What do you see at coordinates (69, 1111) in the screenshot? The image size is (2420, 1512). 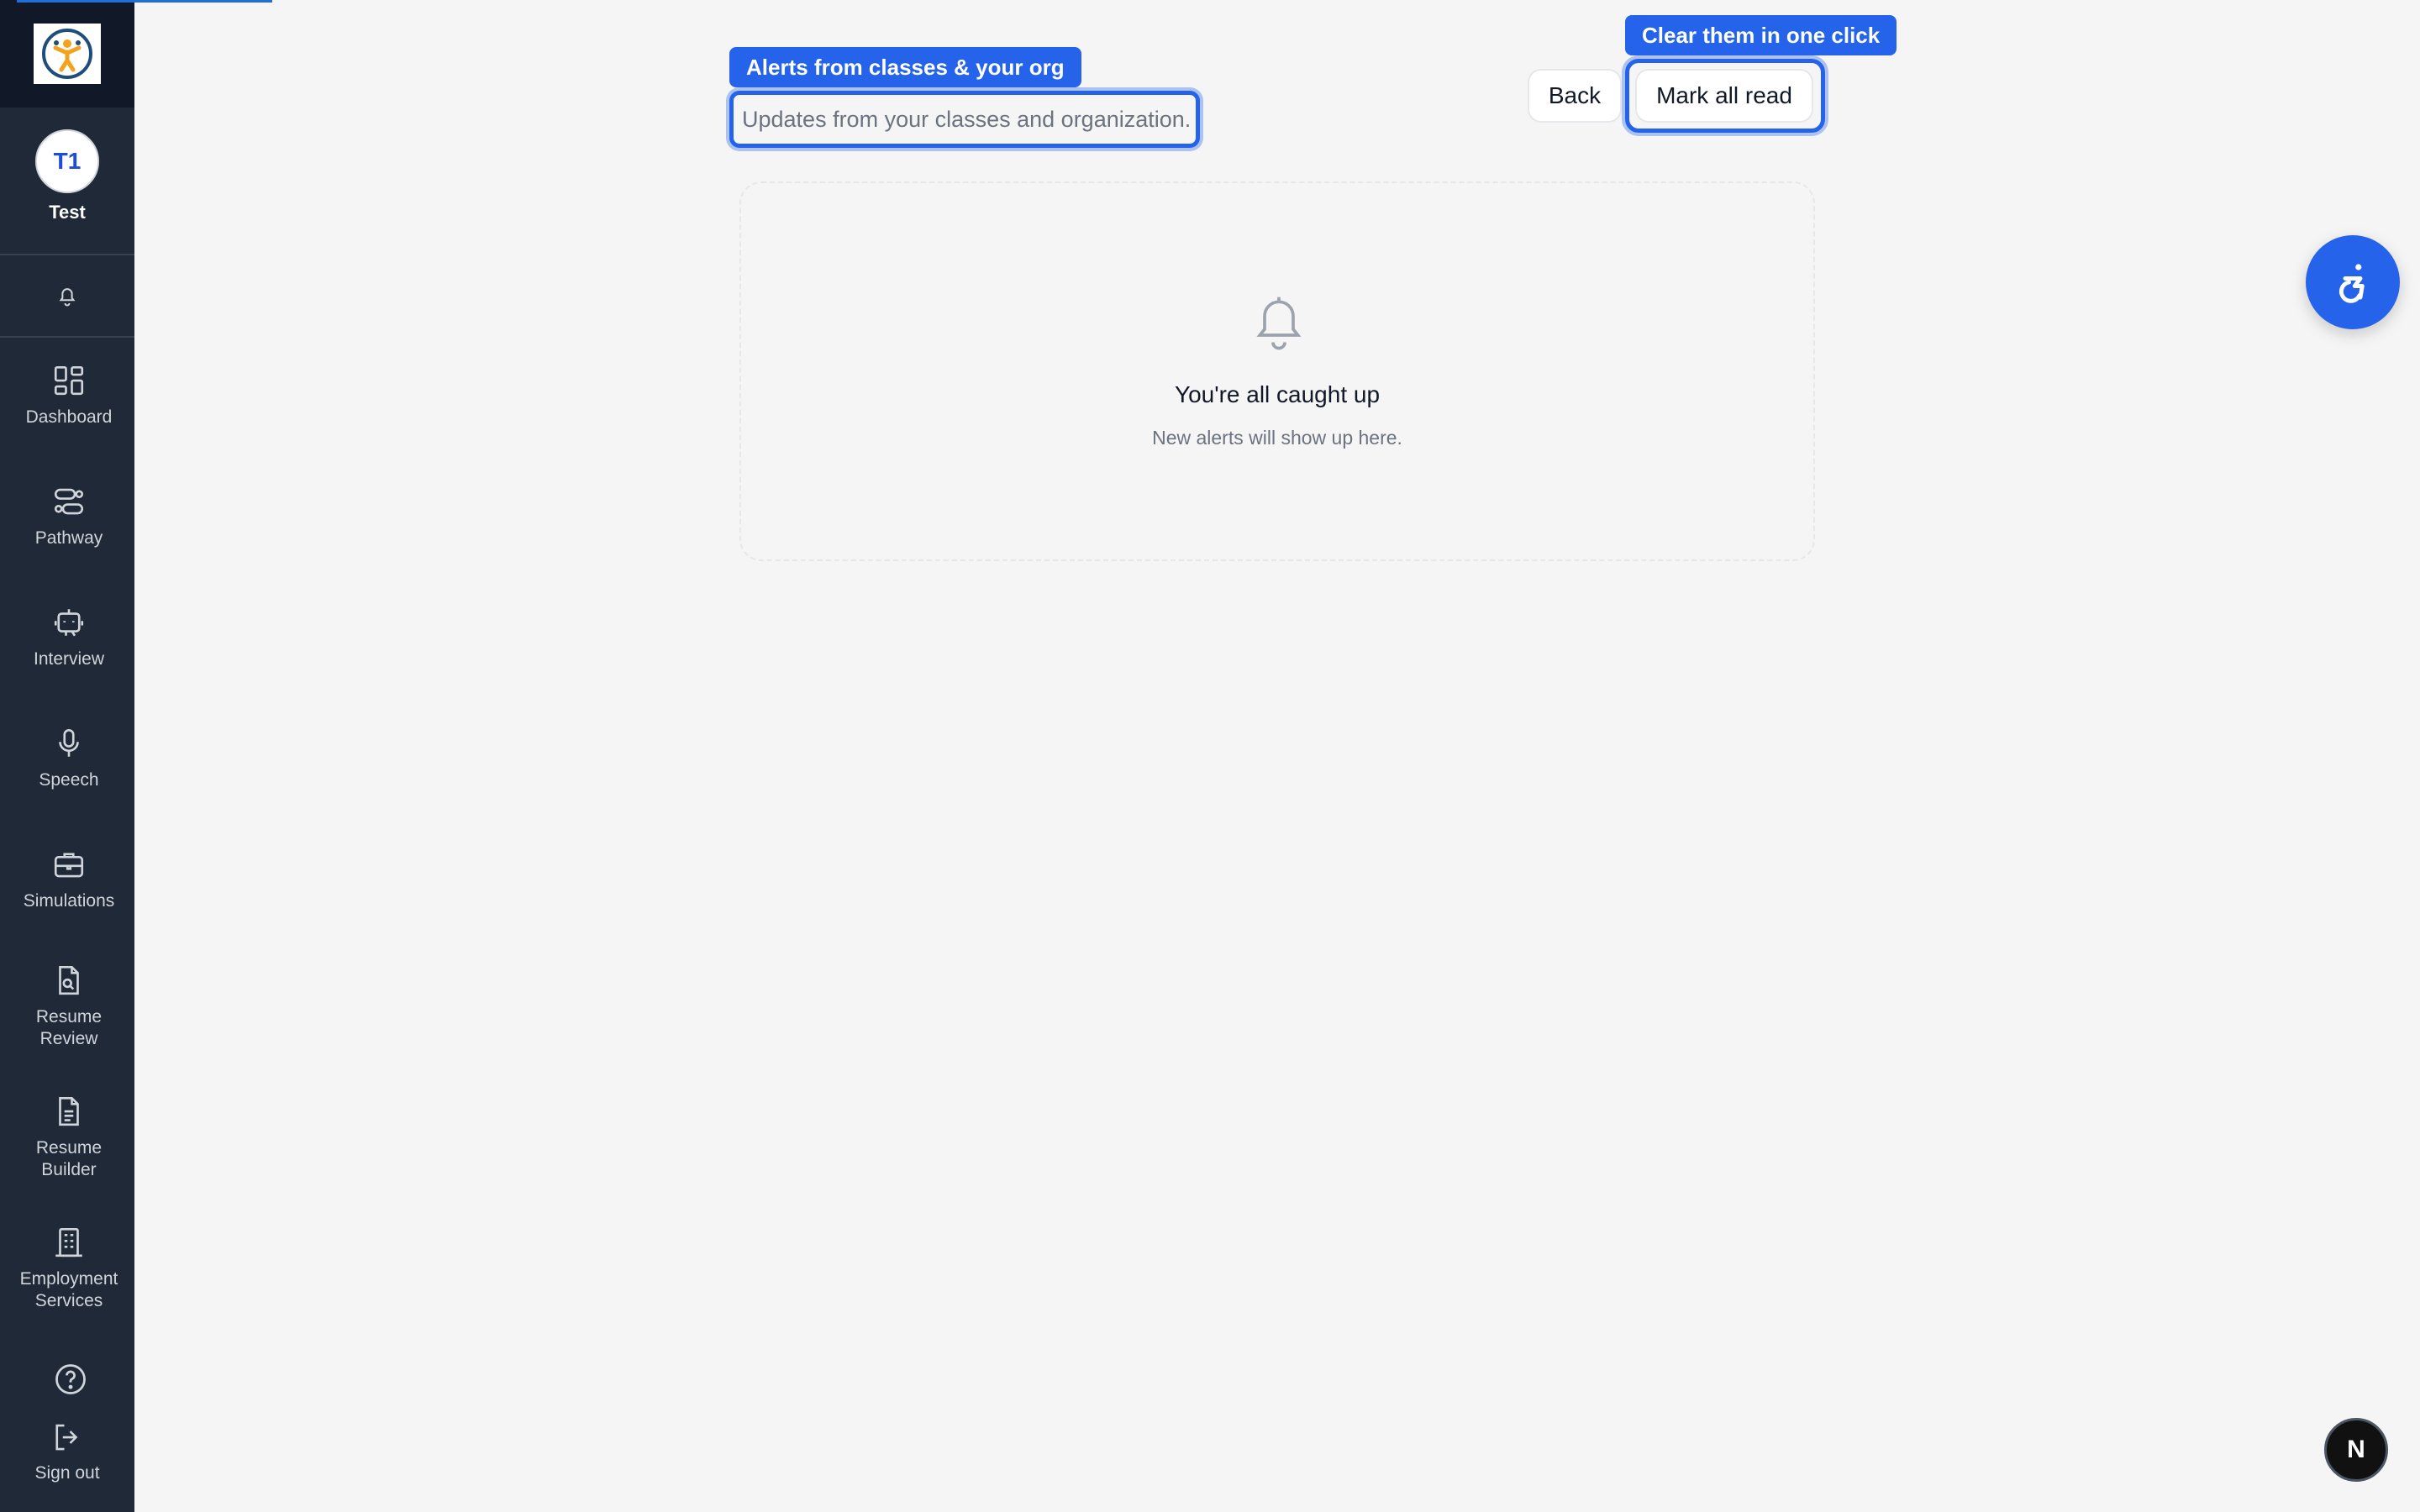 I see `document-icon` at bounding box center [69, 1111].